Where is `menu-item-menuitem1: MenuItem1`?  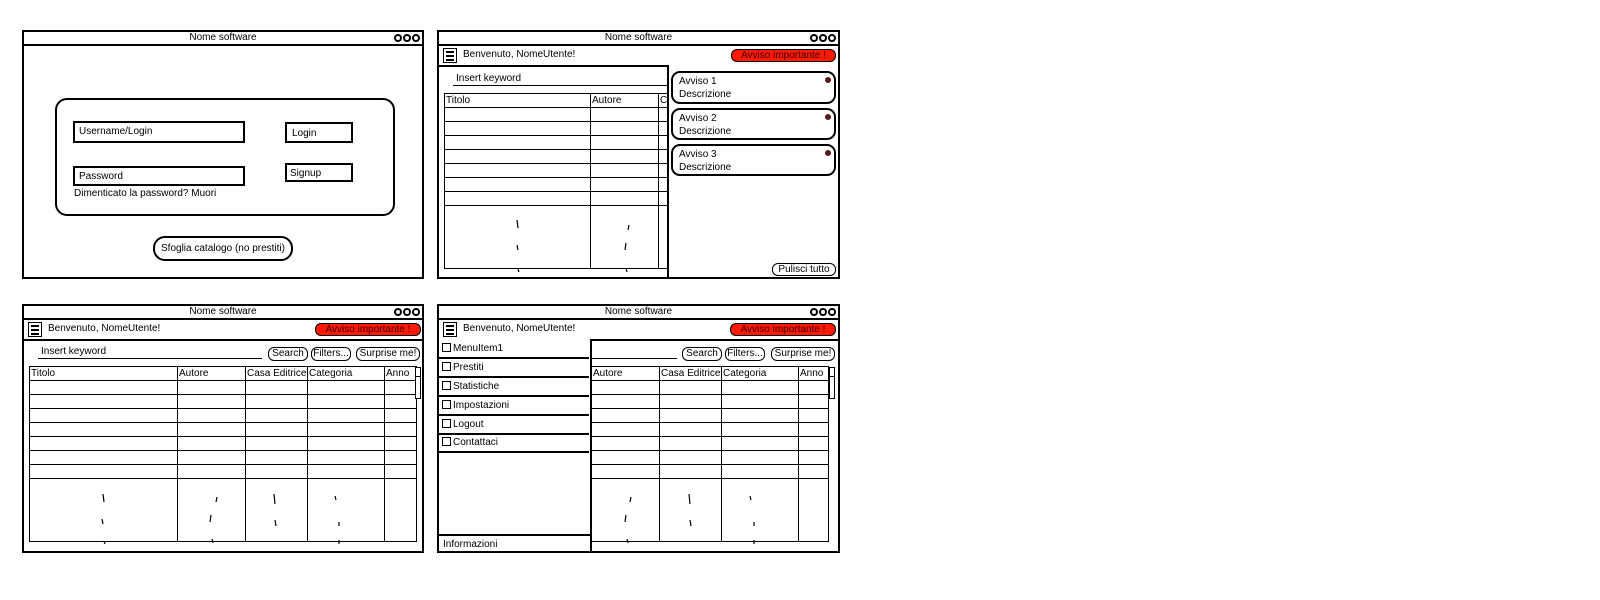 menu-item-menuitem1: MenuItem1 is located at coordinates (514, 350).